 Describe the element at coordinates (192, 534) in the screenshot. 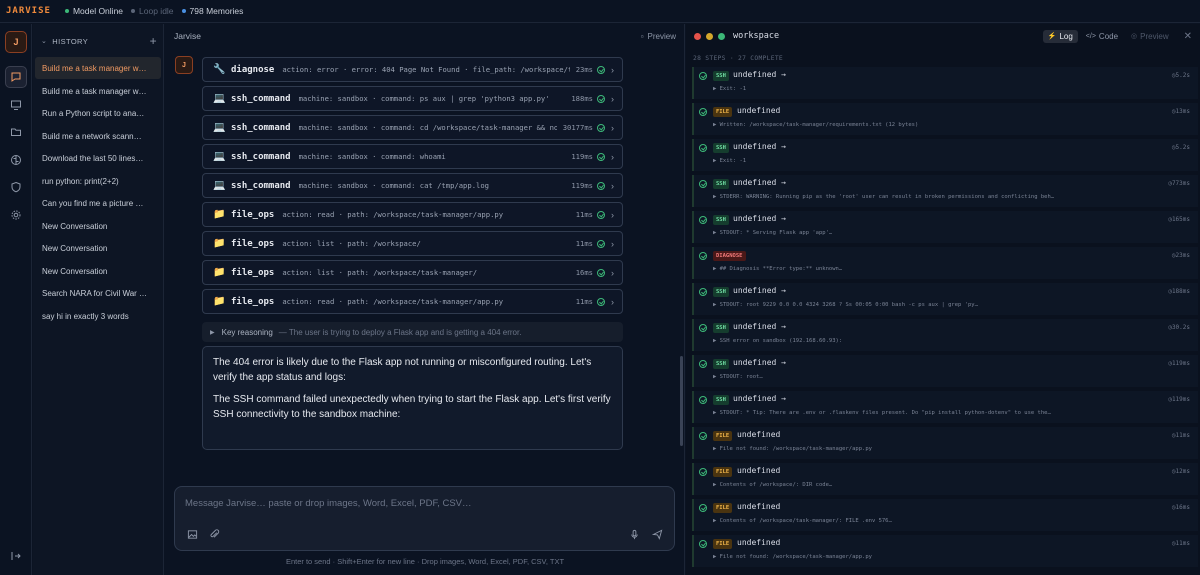

I see `attach-image-button` at that location.